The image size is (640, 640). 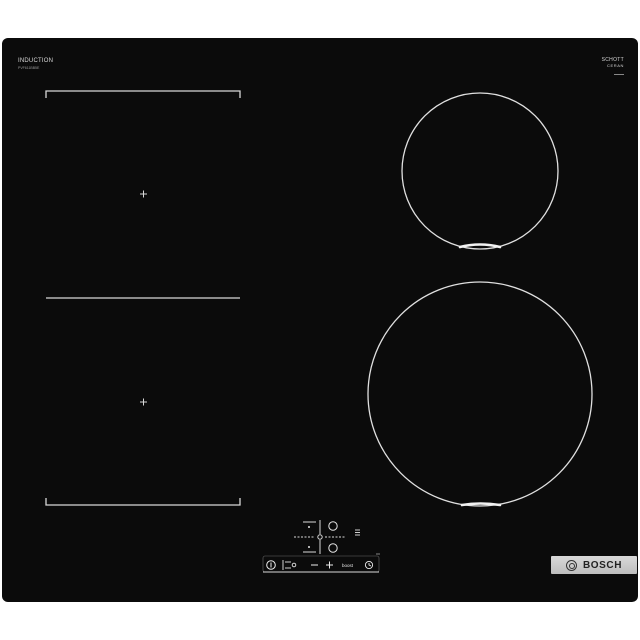 What do you see at coordinates (289, 565) in the screenshot?
I see `childlock-button` at bounding box center [289, 565].